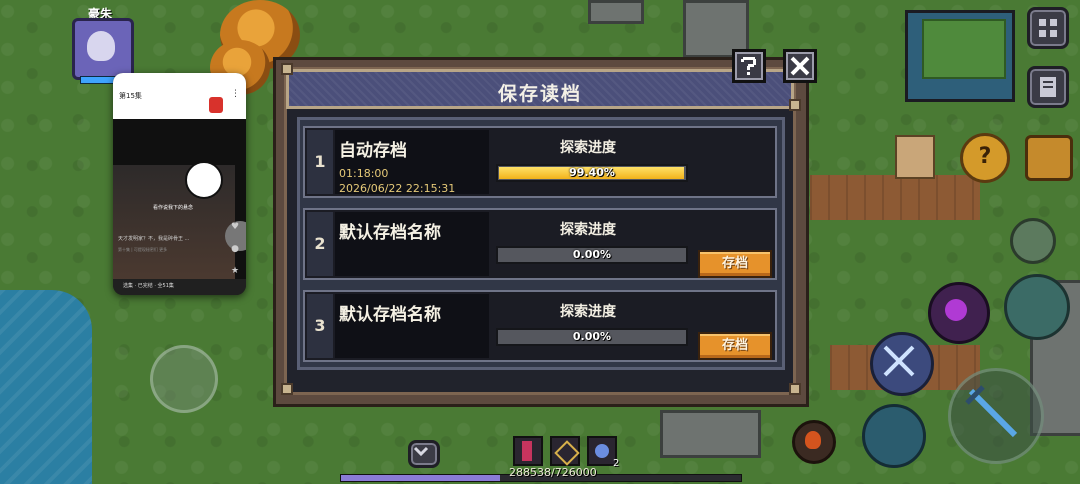  I want to click on quest-button: ?, so click(985, 158).